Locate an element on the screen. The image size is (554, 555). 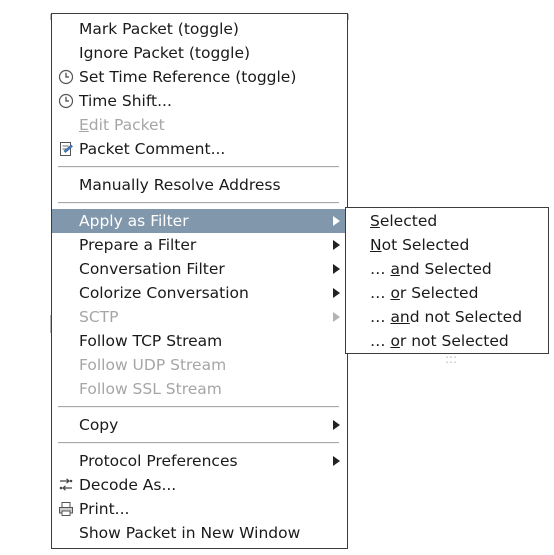
submenu-item-not-selected: Not Selected is located at coordinates (447, 245).